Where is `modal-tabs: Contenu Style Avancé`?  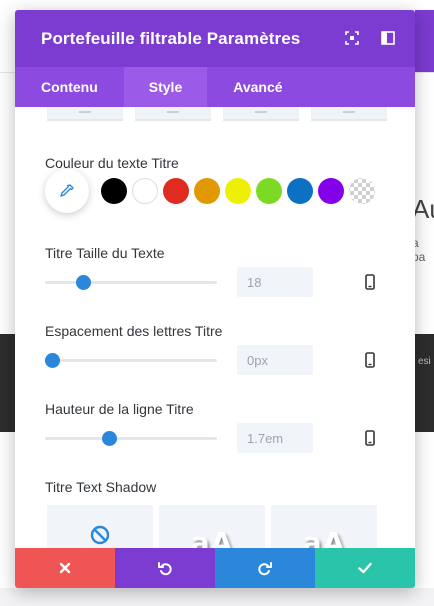 modal-tabs: Contenu Style Avancé is located at coordinates (215, 87).